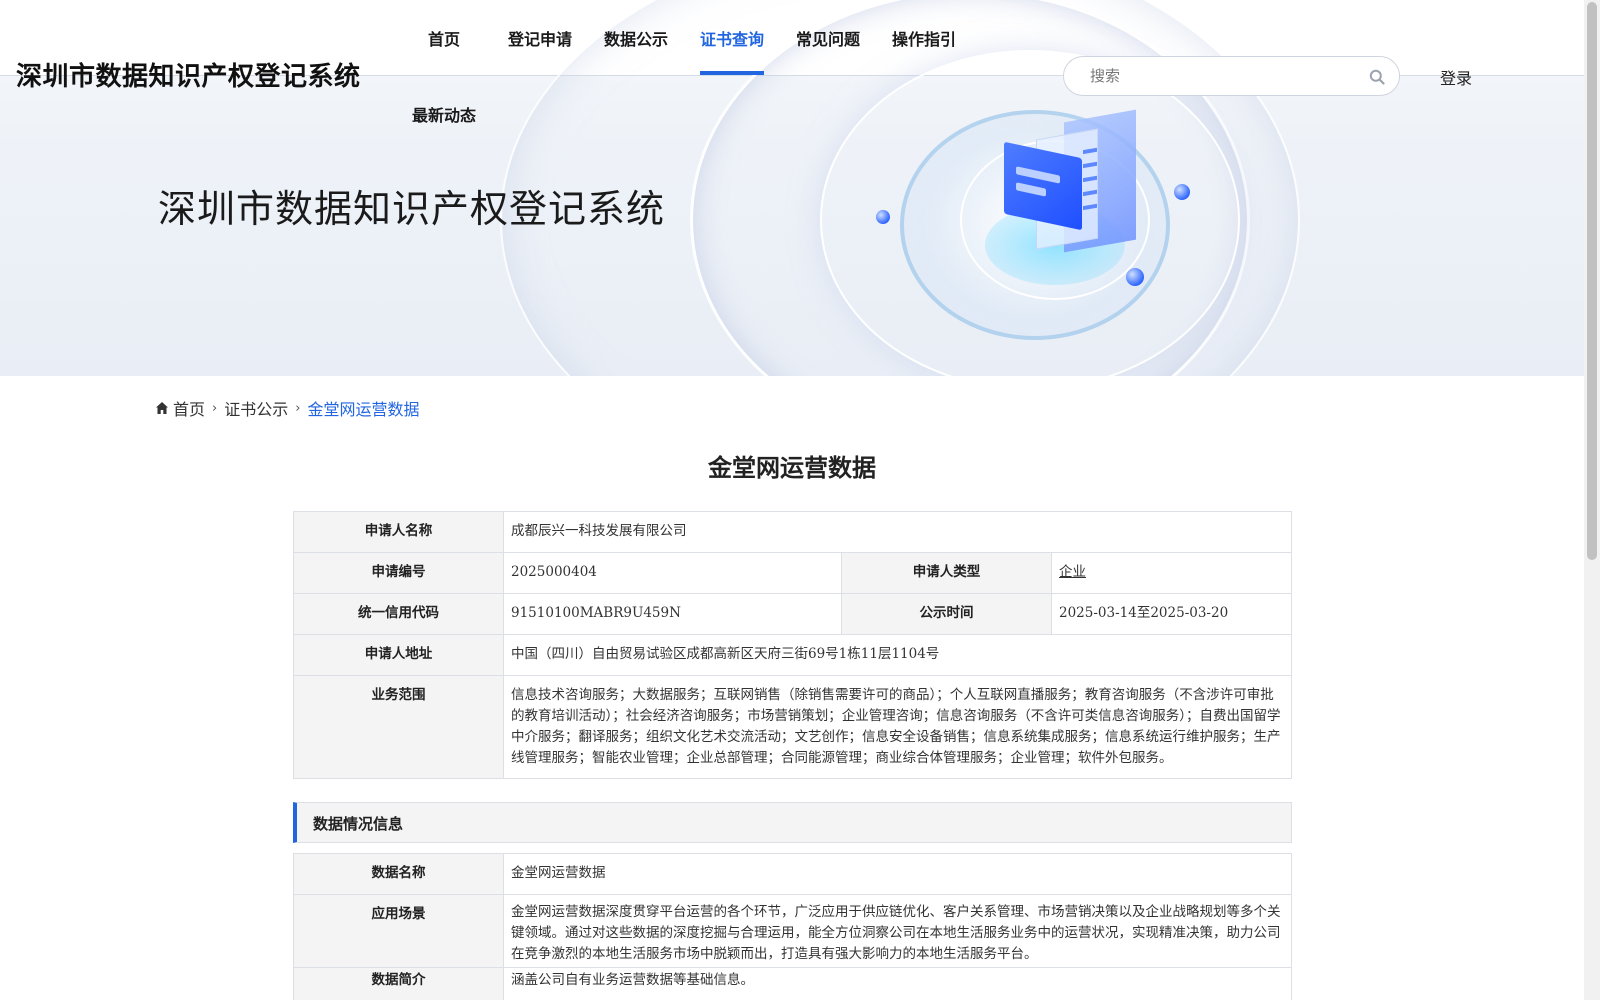  Describe the element at coordinates (398, 573) in the screenshot. I see `application-code-label: 申请编号` at that location.